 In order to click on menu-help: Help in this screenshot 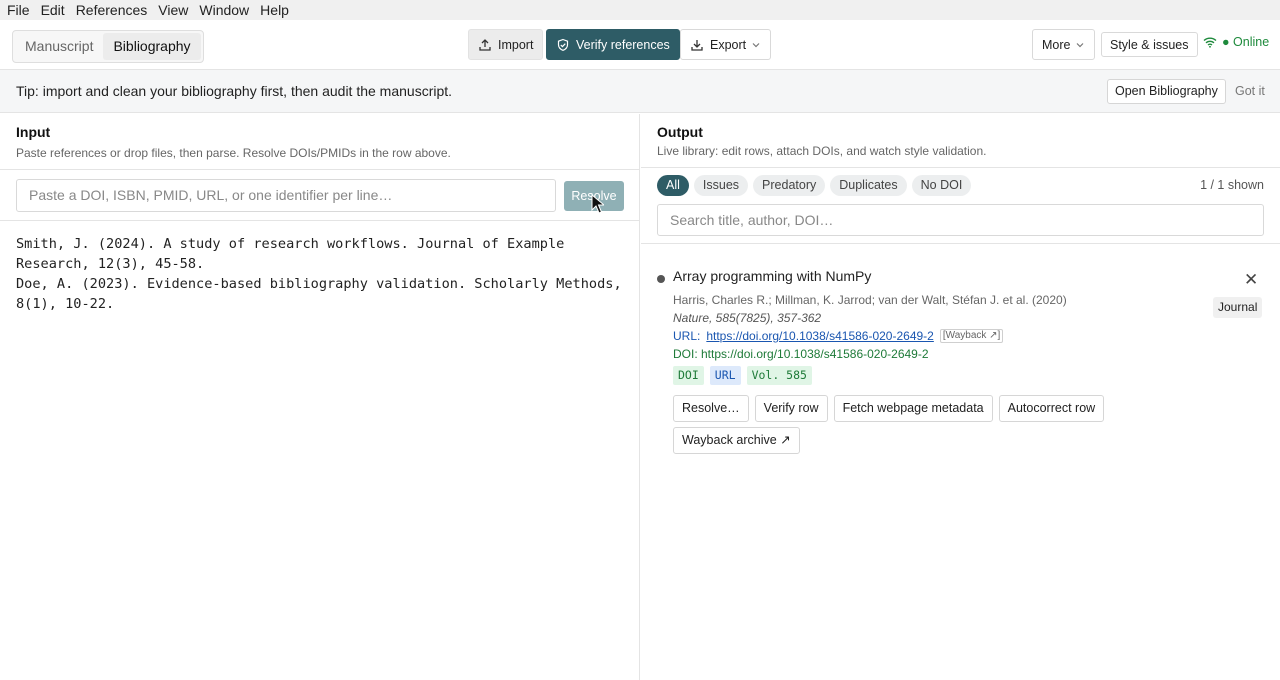, I will do `click(274, 10)`.